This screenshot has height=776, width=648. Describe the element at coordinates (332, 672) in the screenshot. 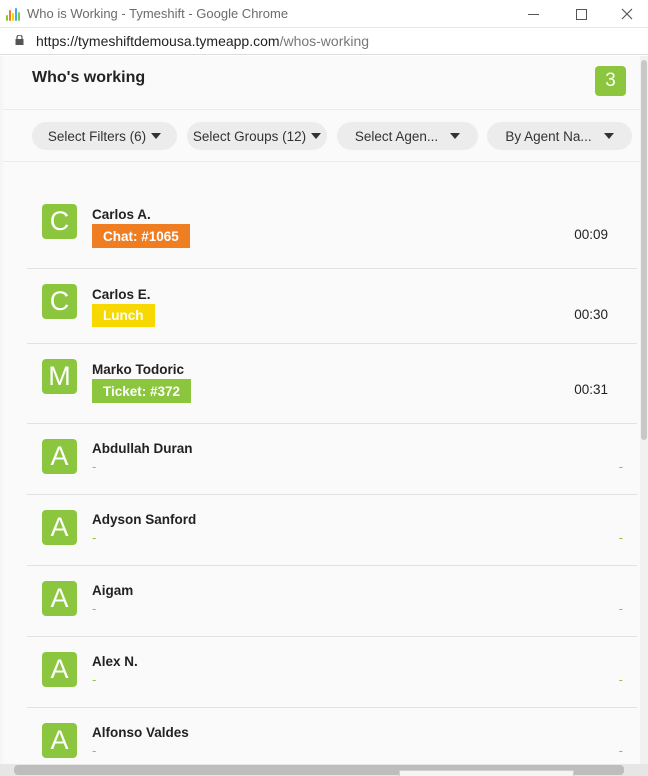

I see `agent-row: A Alex N. - -` at that location.